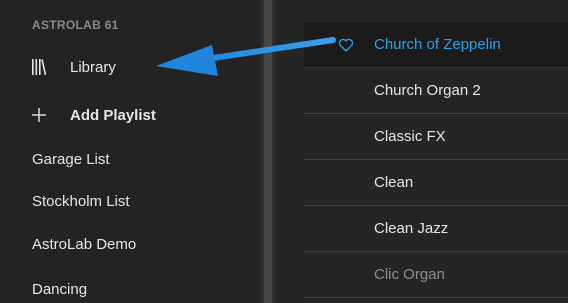 The width and height of the screenshot is (568, 303). Describe the element at coordinates (39, 115) in the screenshot. I see `plus-icon` at that location.